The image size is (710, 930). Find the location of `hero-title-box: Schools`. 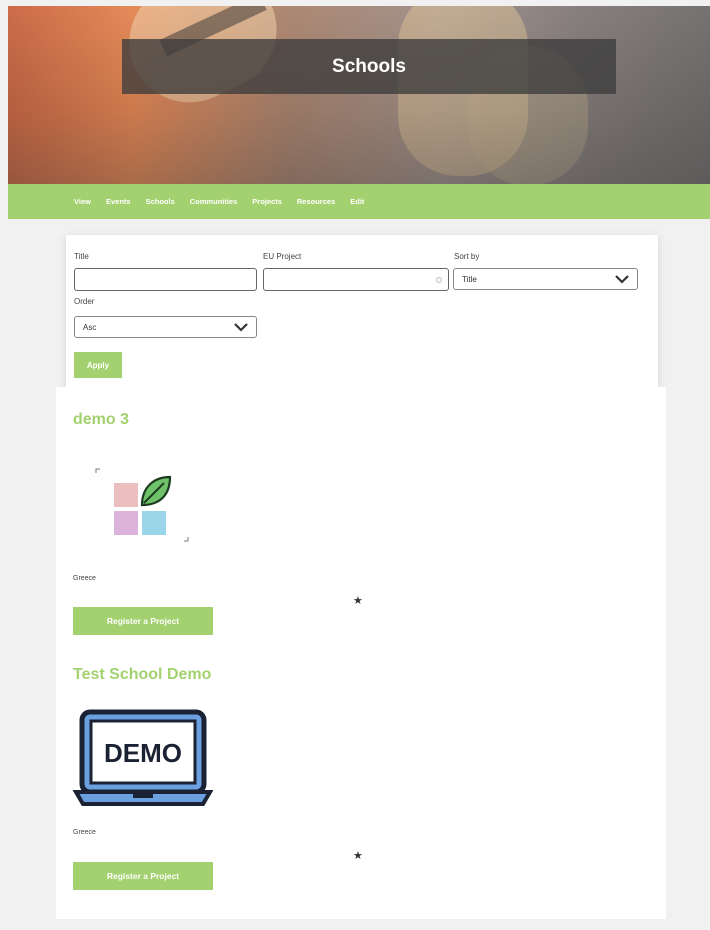

hero-title-box: Schools is located at coordinates (369, 66).